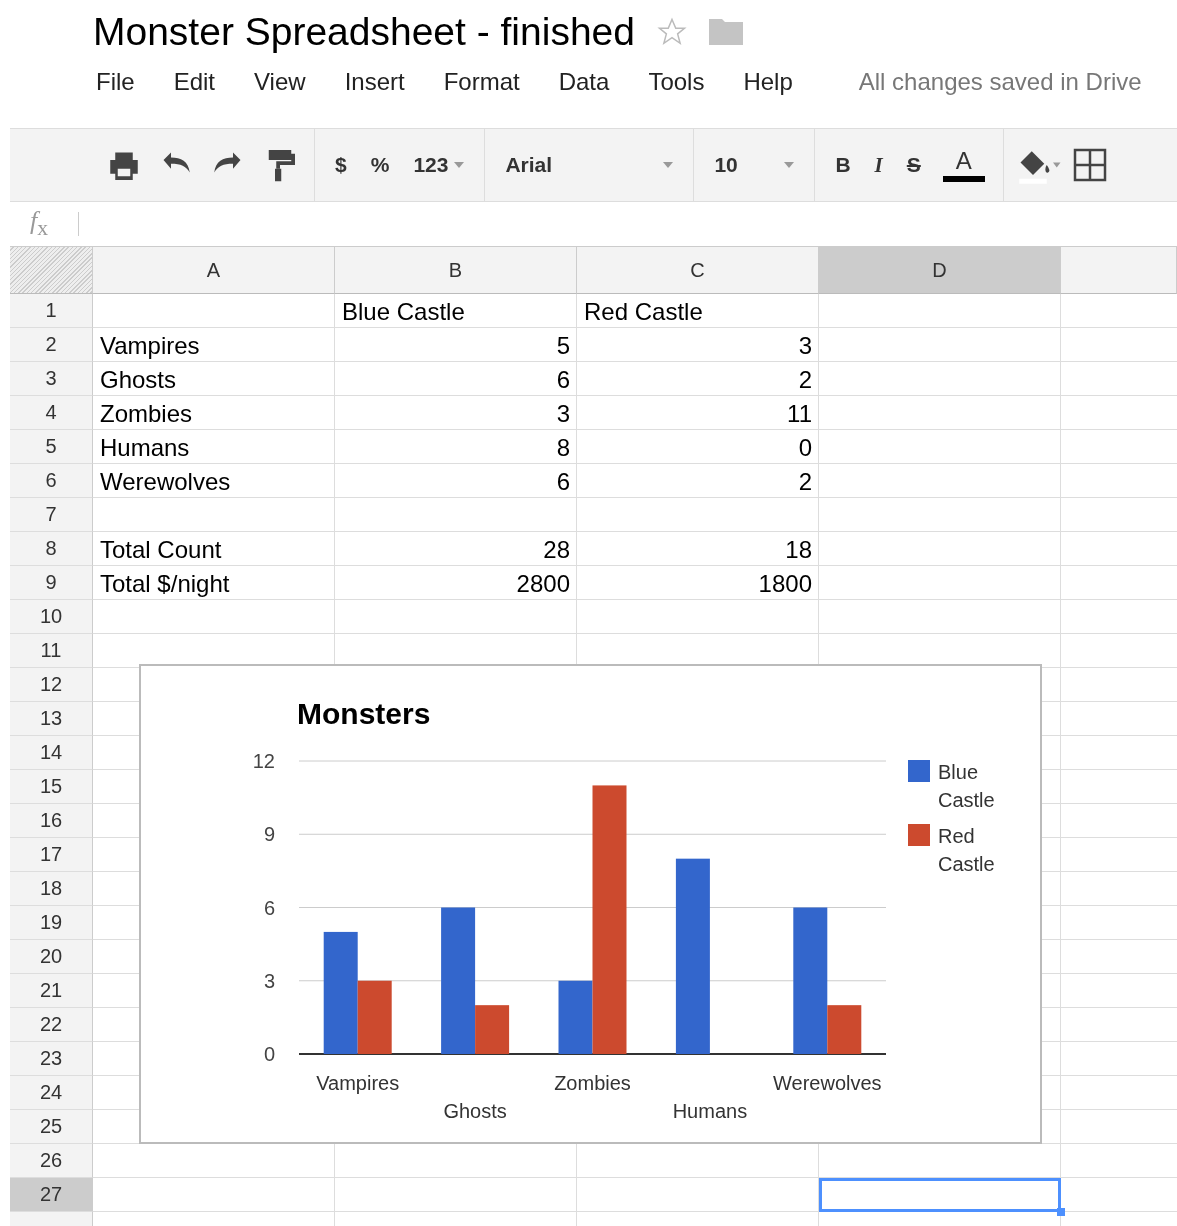 Image resolution: width=1177 pixels, height=1226 pixels. Describe the element at coordinates (51, 481) in the screenshot. I see `row-header: 6` at that location.